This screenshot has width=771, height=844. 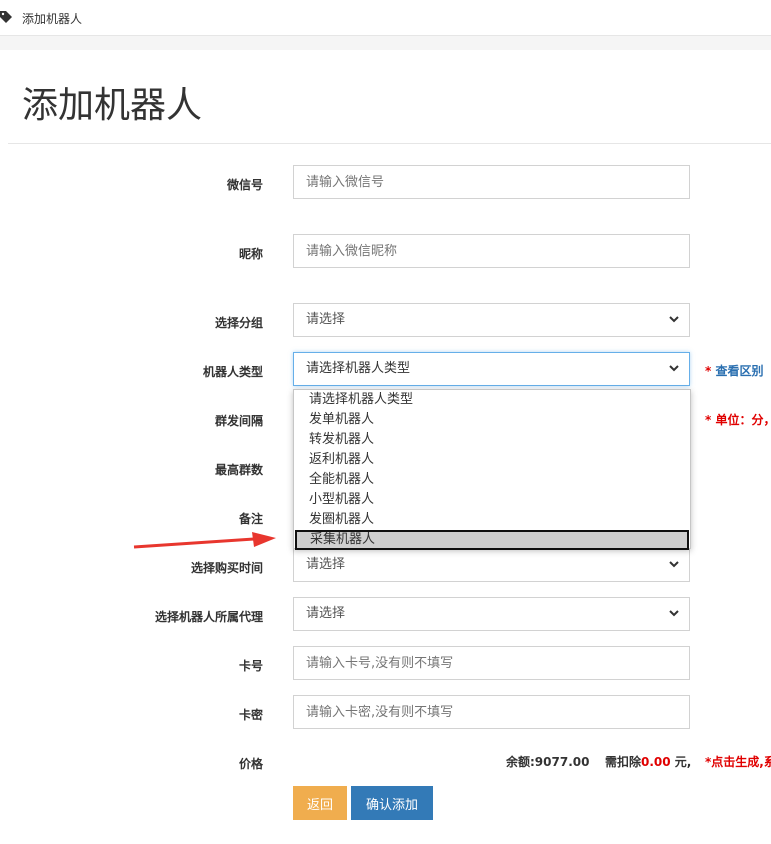 What do you see at coordinates (491, 565) in the screenshot?
I see `buy-time-select: 请选择` at bounding box center [491, 565].